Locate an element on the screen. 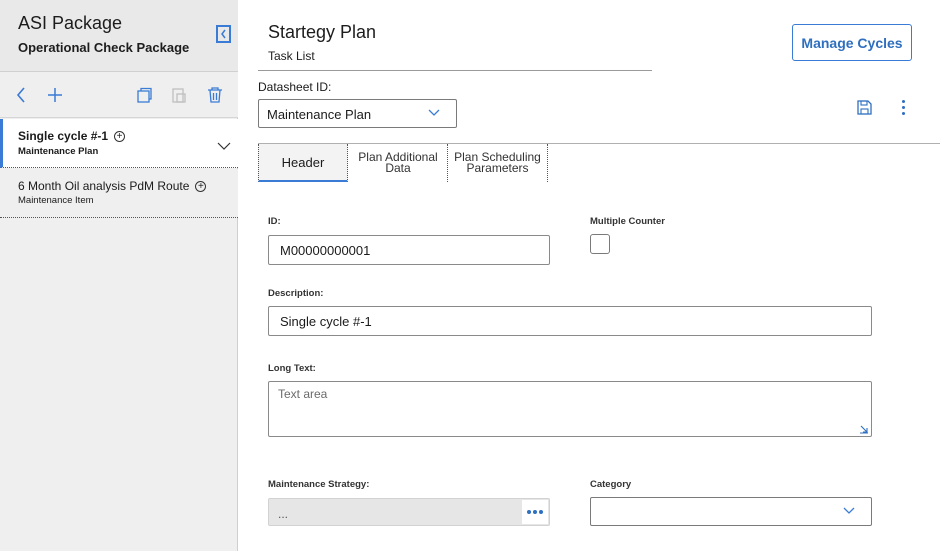  long-text-field: Text area is located at coordinates (570, 409).